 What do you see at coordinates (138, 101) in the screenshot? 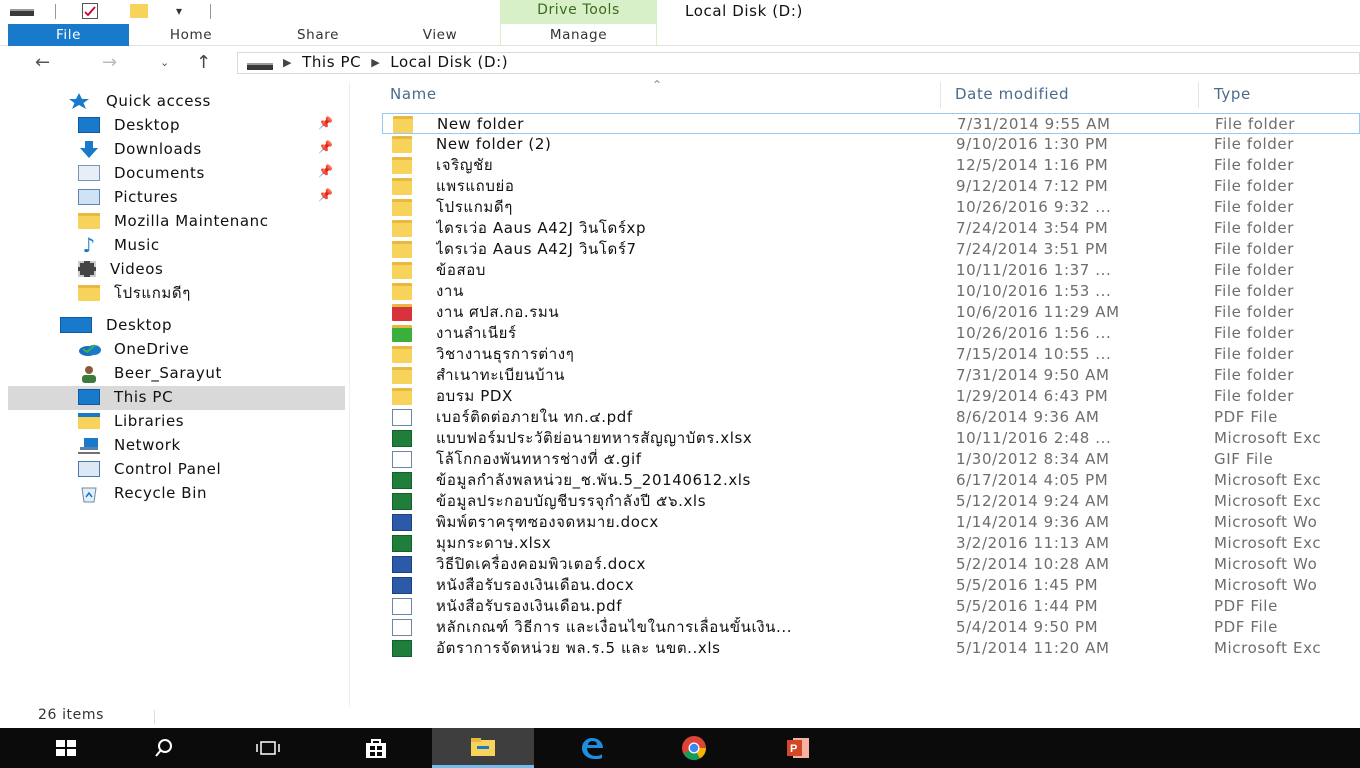
I see `nav-quick-access: Quick access` at bounding box center [138, 101].